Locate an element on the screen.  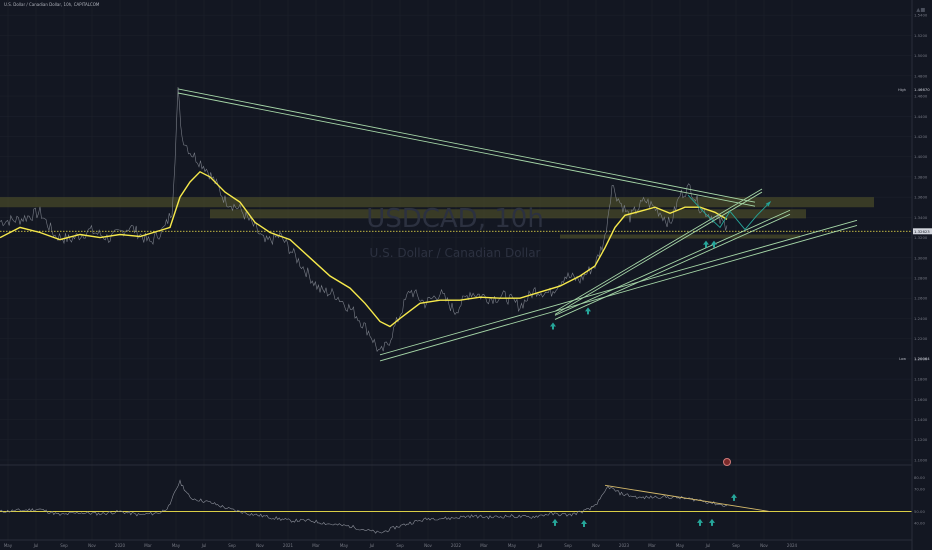
price-tick-label: 1.3800 is located at coordinates (921, 176).